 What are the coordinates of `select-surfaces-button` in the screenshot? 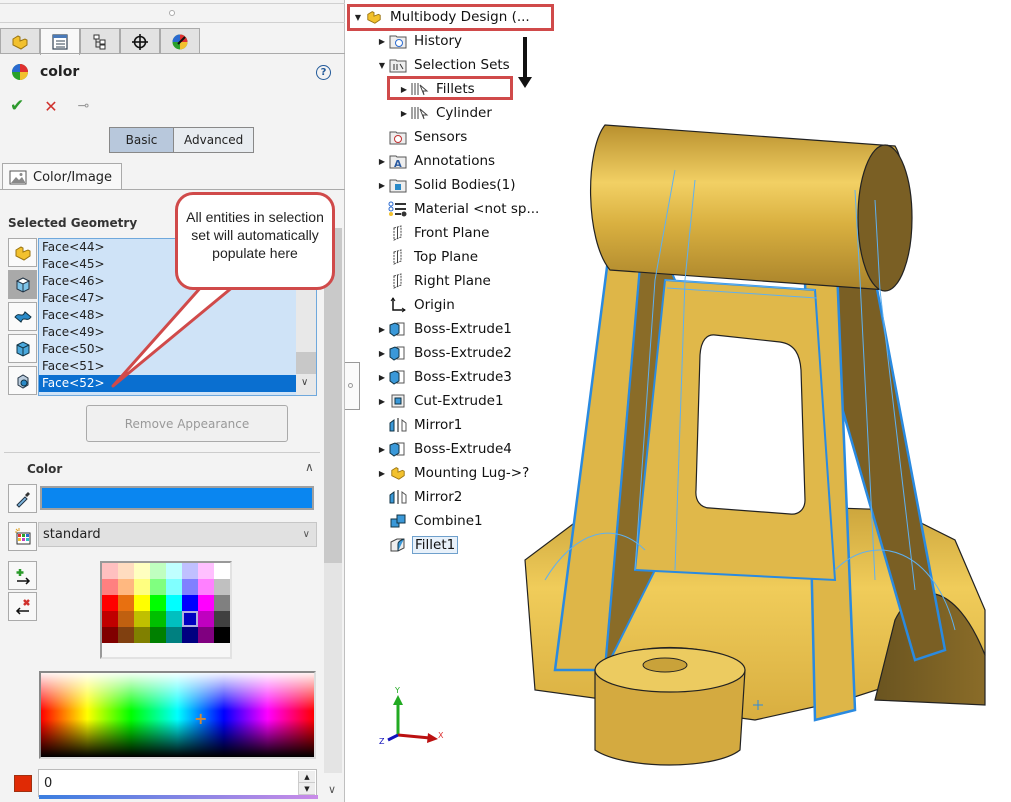 It's located at (22, 316).